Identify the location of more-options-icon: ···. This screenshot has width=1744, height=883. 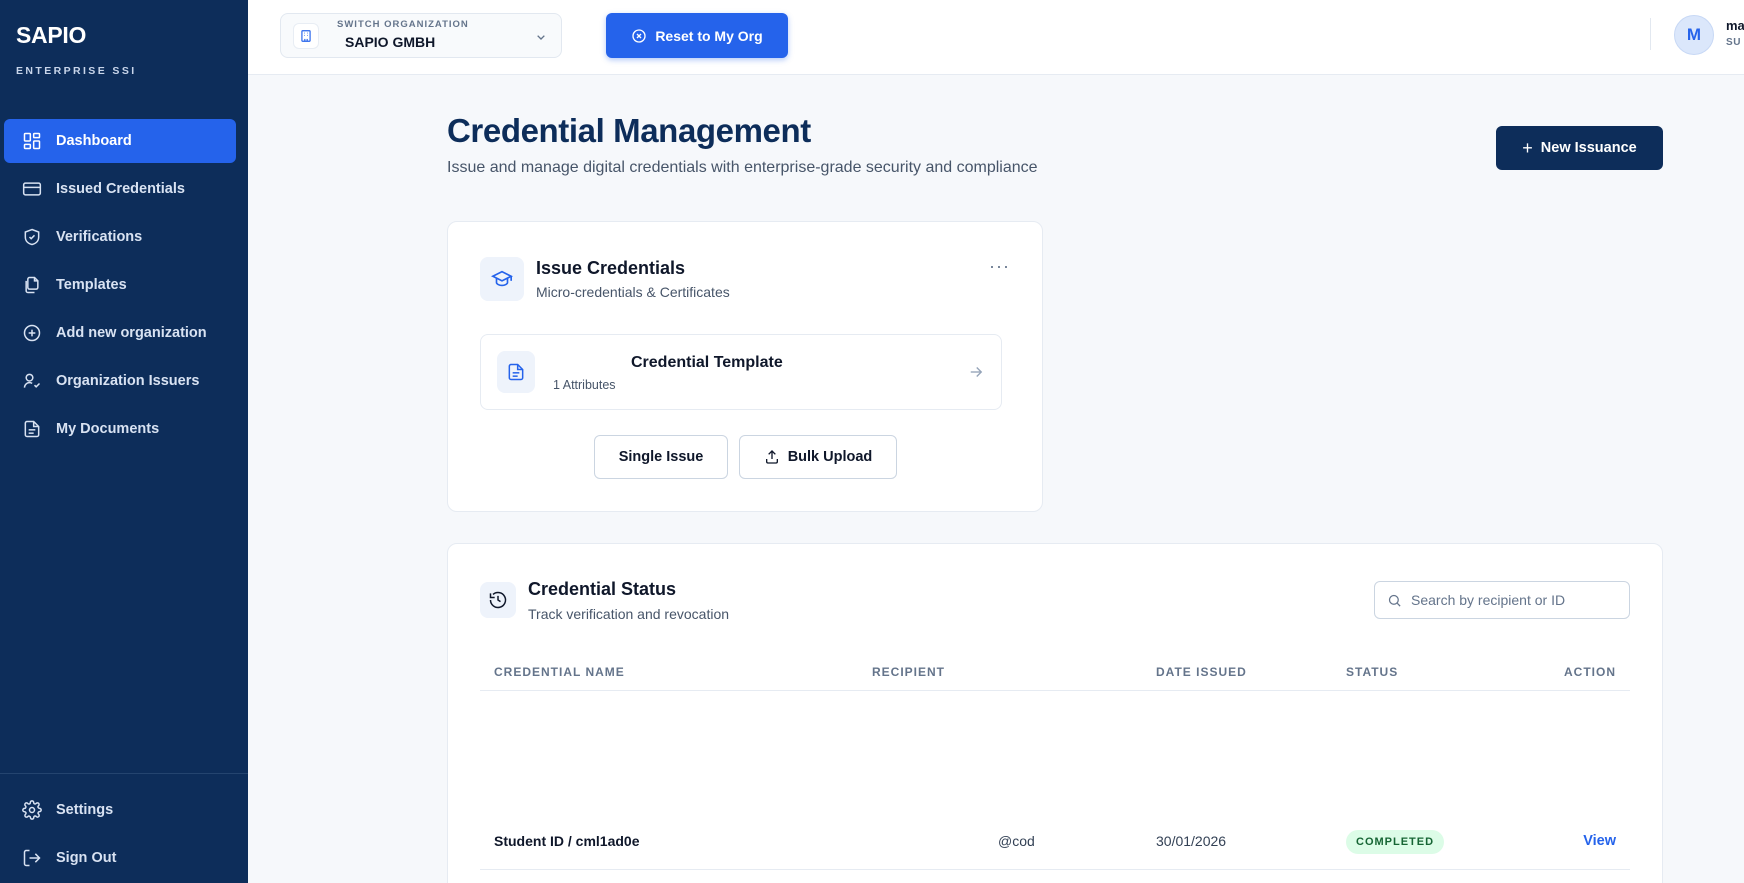
(999, 266).